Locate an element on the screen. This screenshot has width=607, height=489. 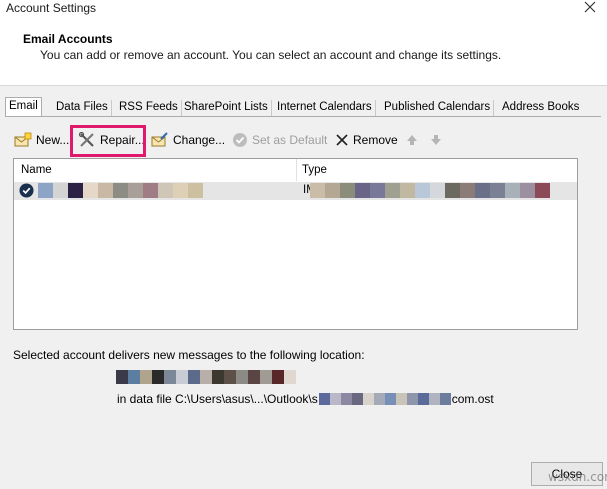
data-file-name-redacted is located at coordinates (384, 399).